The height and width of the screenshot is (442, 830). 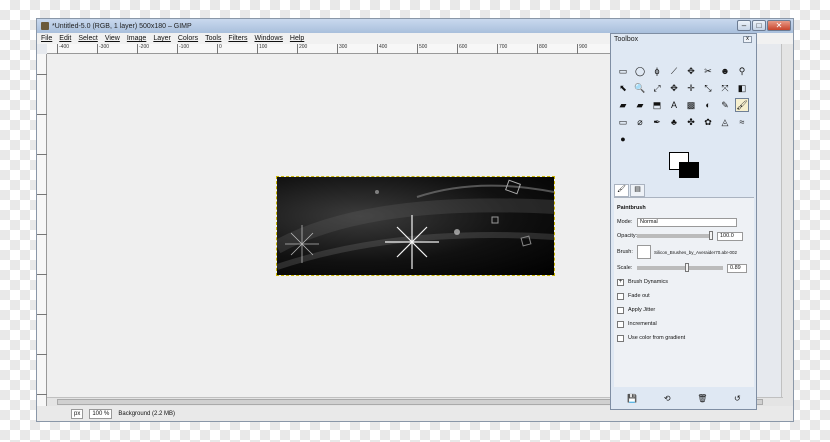 I want to click on tool-button: ⌀, so click(x=640, y=122).